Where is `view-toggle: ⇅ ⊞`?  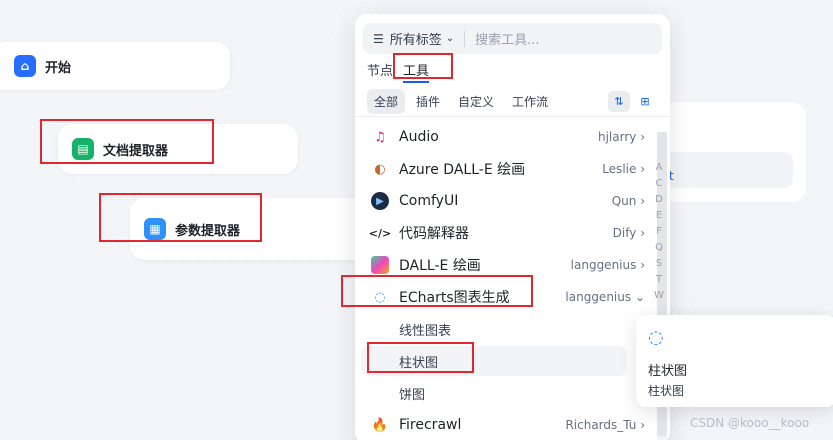
view-toggle: ⇅ ⊞ is located at coordinates (632, 101).